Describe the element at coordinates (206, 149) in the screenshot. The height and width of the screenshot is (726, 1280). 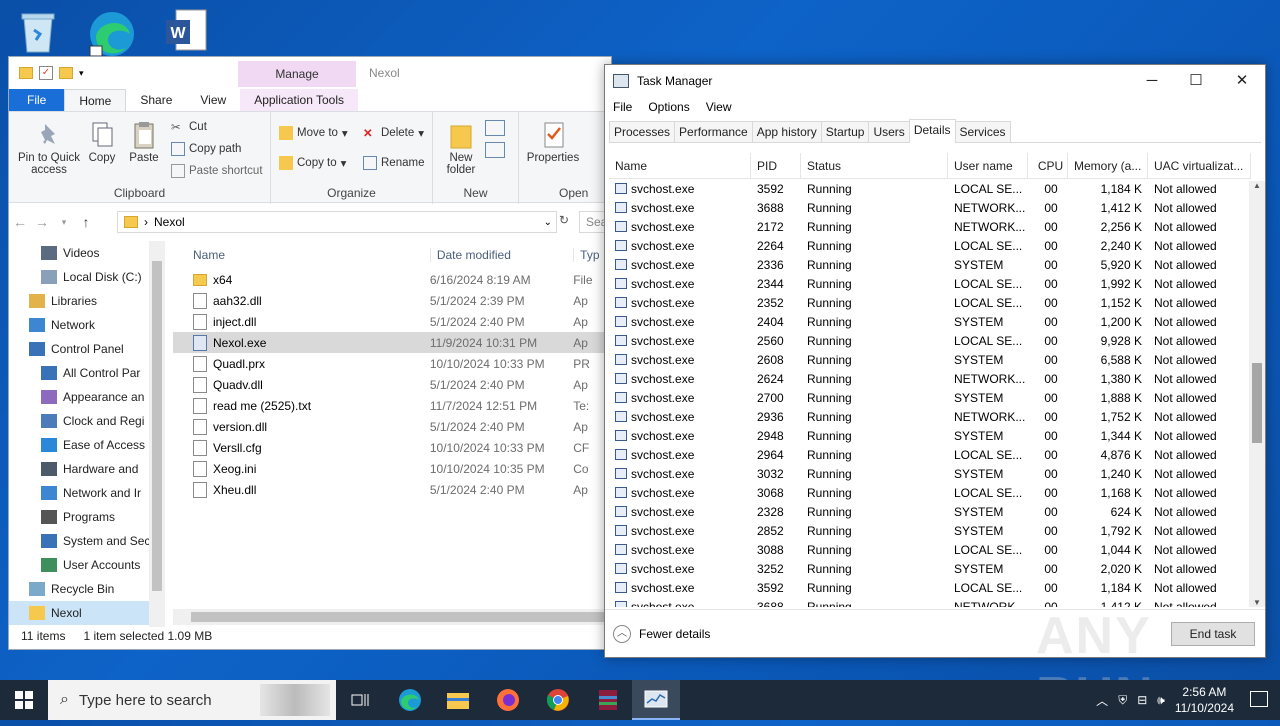
I see `copy-path-button: Copy path` at that location.